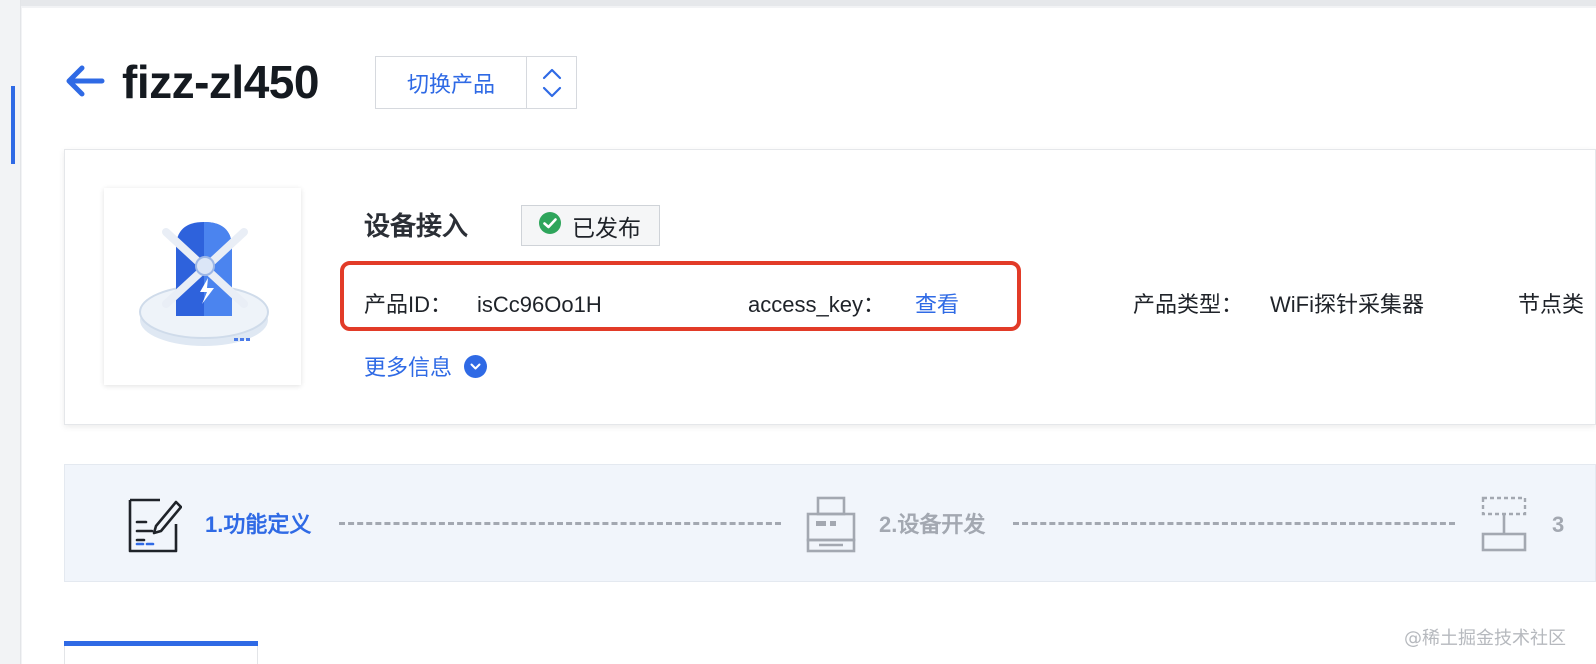  I want to click on switch-product-control: 切换产品, so click(476, 82).